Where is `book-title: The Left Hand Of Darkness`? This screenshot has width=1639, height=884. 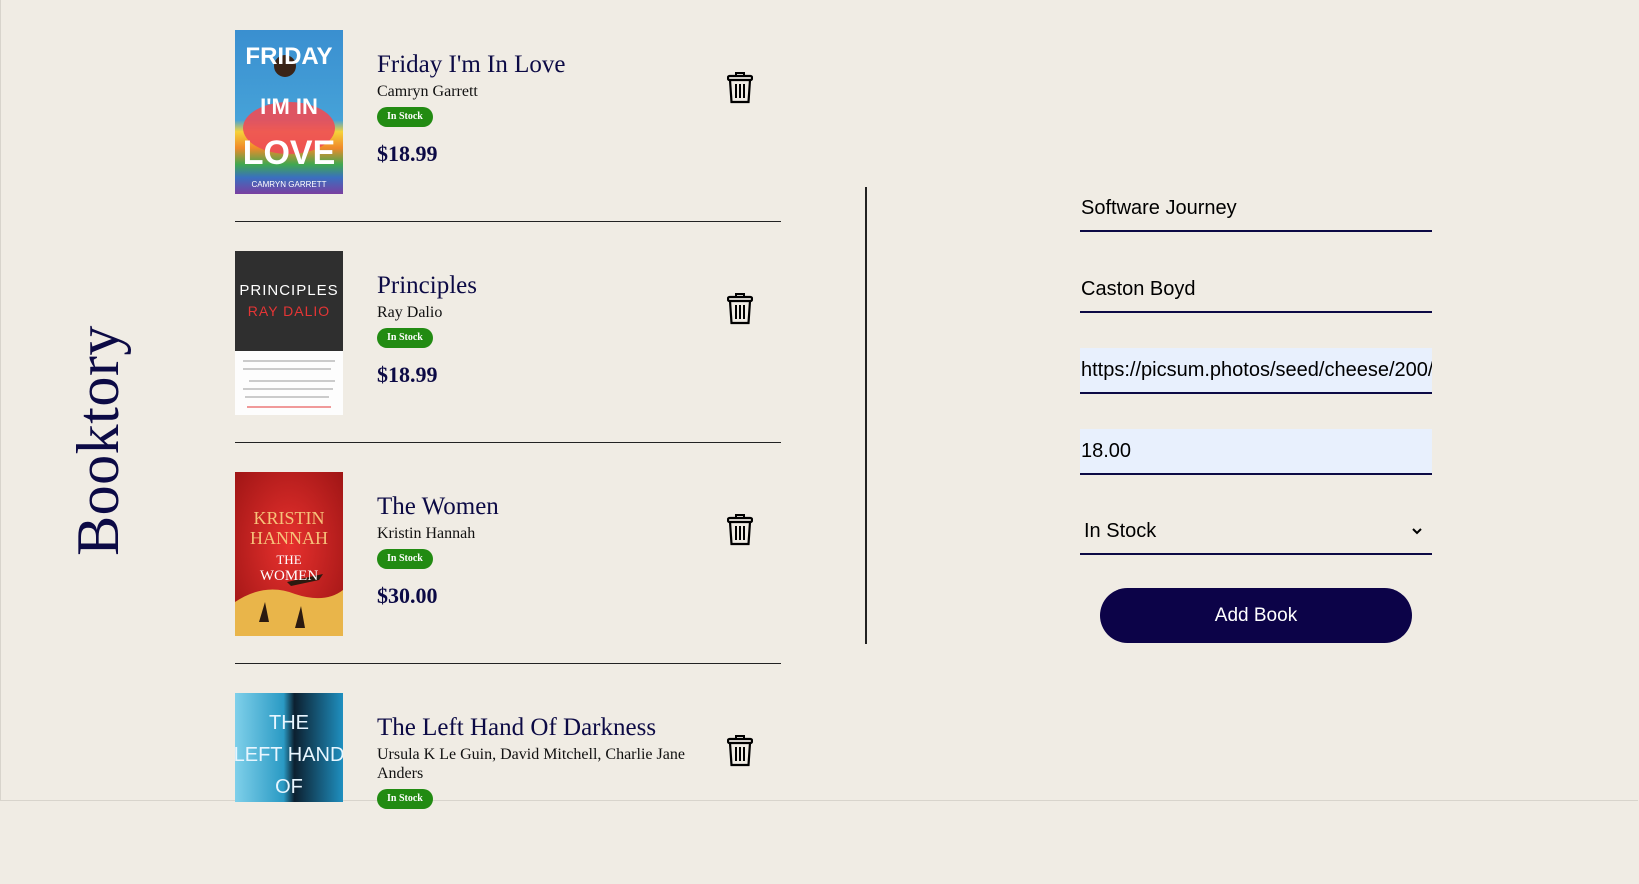 book-title: The Left Hand Of Darkness is located at coordinates (517, 727).